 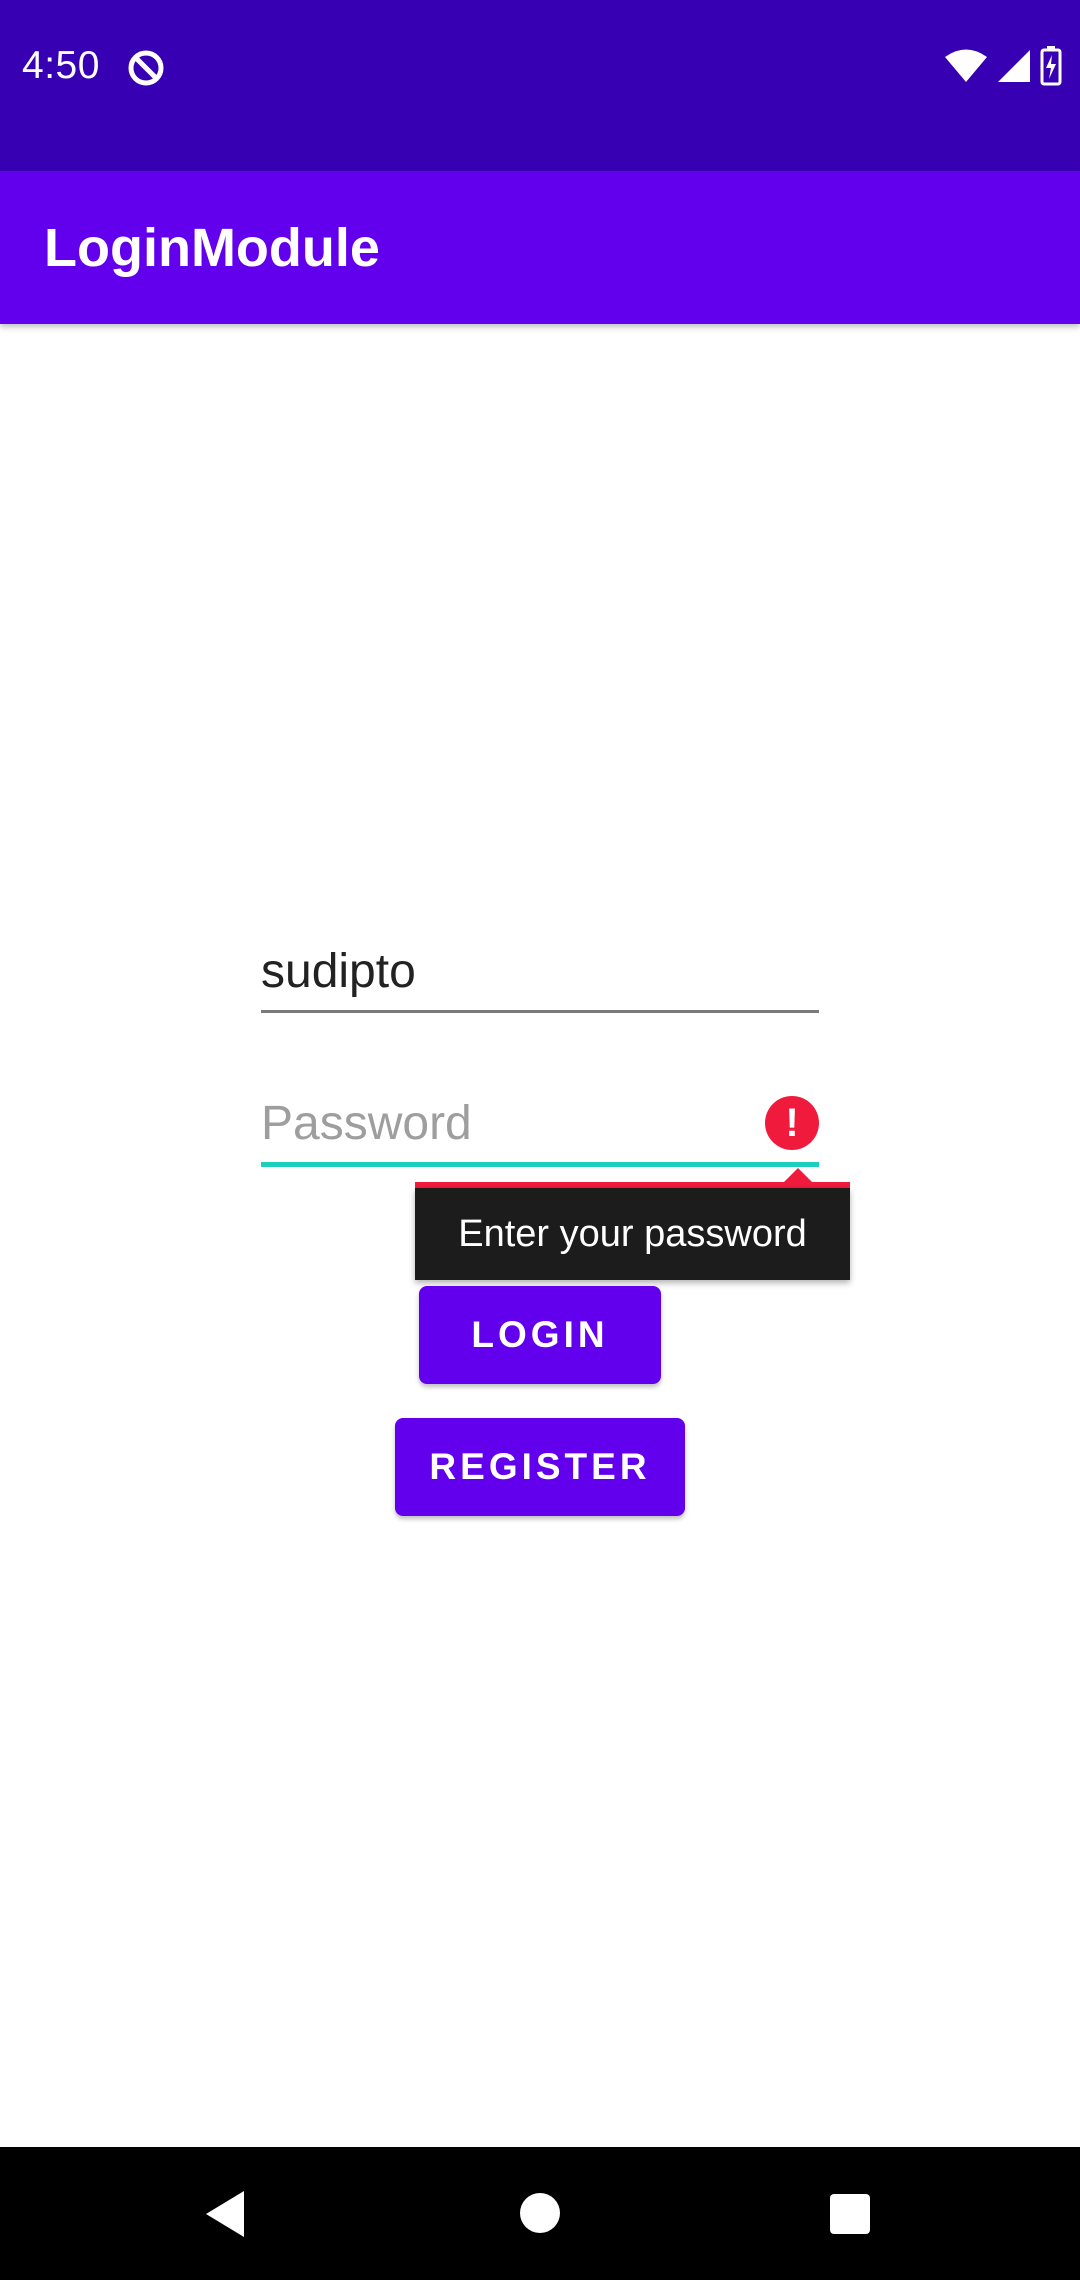 I want to click on password-input, so click(x=540, y=1127).